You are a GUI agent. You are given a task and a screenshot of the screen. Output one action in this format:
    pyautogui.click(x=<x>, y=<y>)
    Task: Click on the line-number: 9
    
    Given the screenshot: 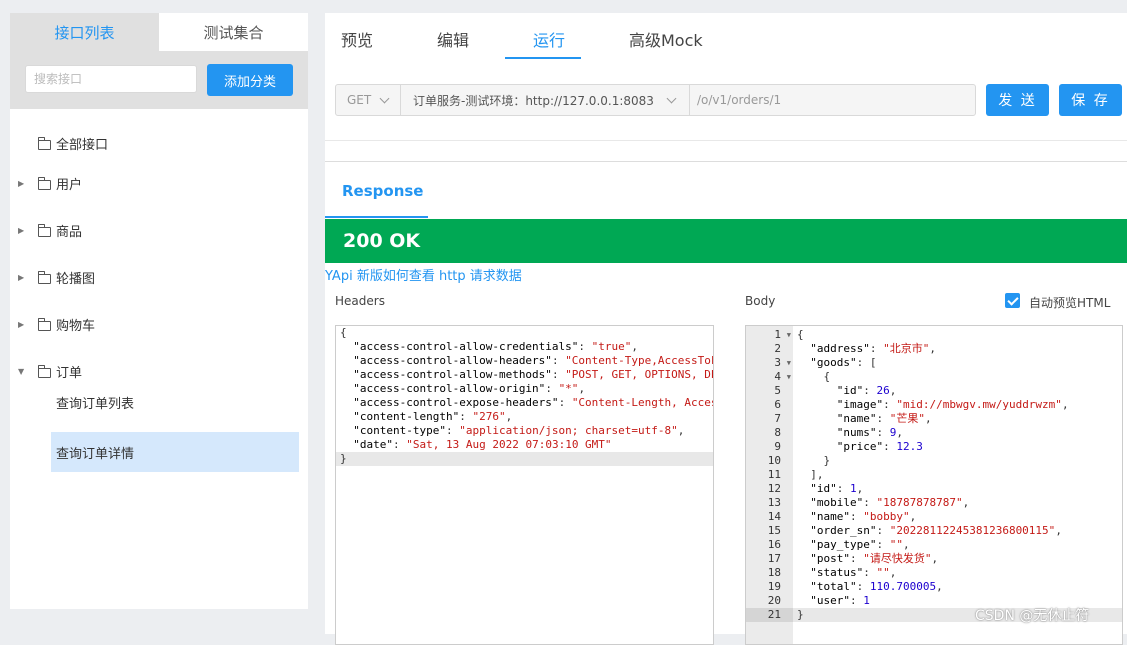 What is the action you would take?
    pyautogui.click(x=777, y=446)
    